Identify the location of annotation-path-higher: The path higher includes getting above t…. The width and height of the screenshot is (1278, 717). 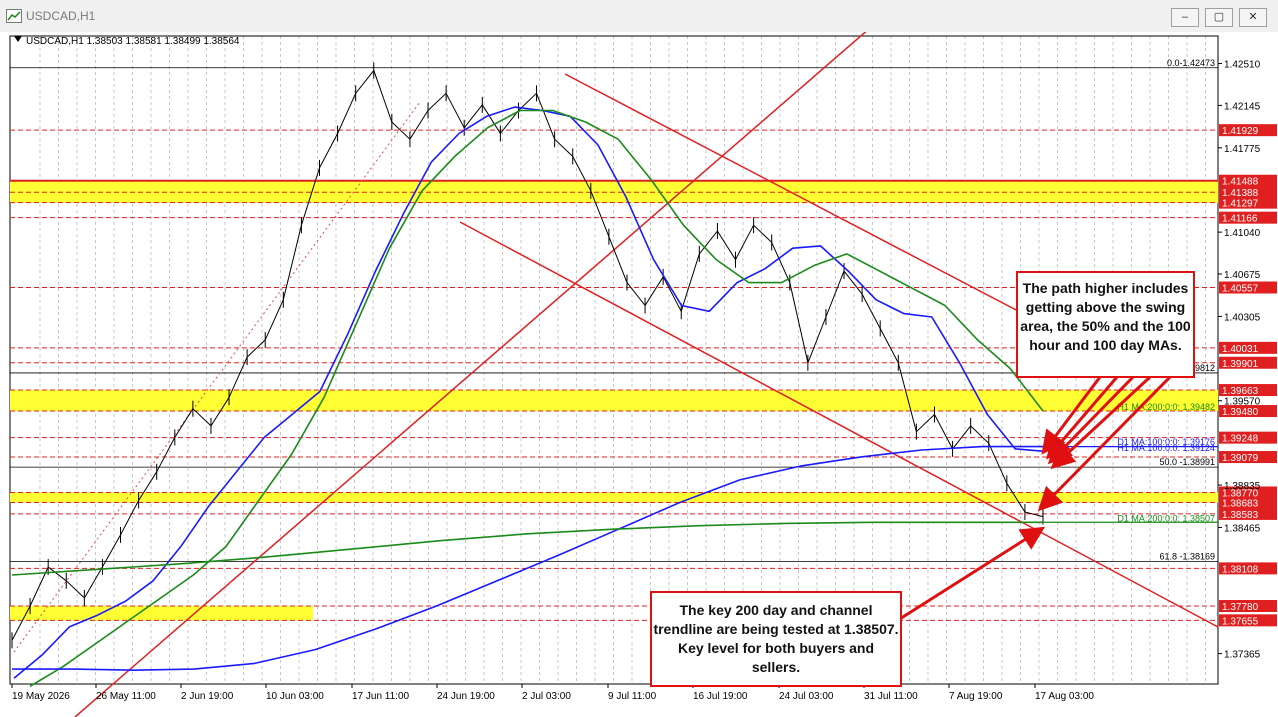
(1105, 324).